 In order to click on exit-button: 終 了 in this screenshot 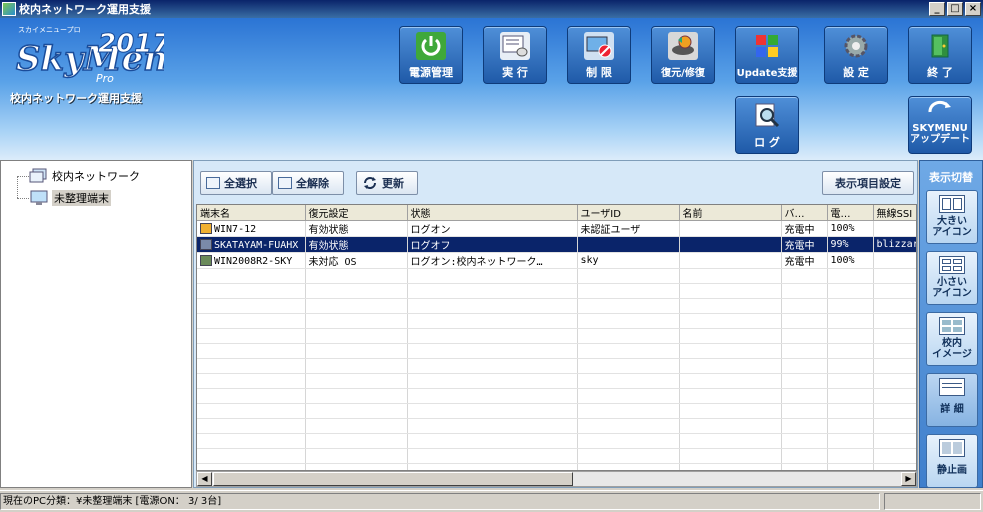, I will do `click(940, 55)`.